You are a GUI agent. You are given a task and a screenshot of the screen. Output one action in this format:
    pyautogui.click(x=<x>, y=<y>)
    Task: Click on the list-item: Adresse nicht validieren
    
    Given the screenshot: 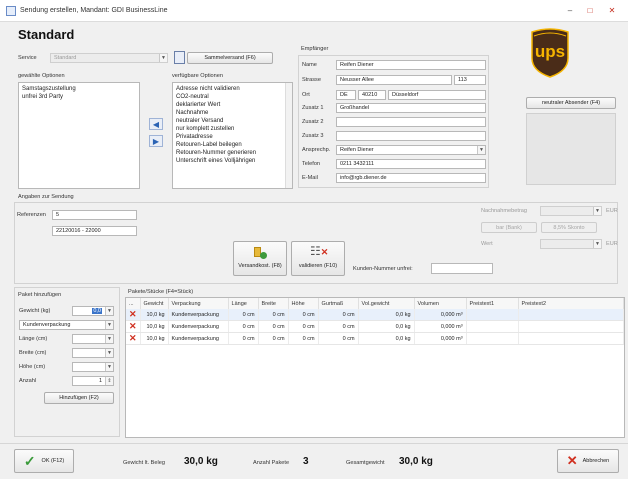 What is the action you would take?
    pyautogui.click(x=232, y=89)
    